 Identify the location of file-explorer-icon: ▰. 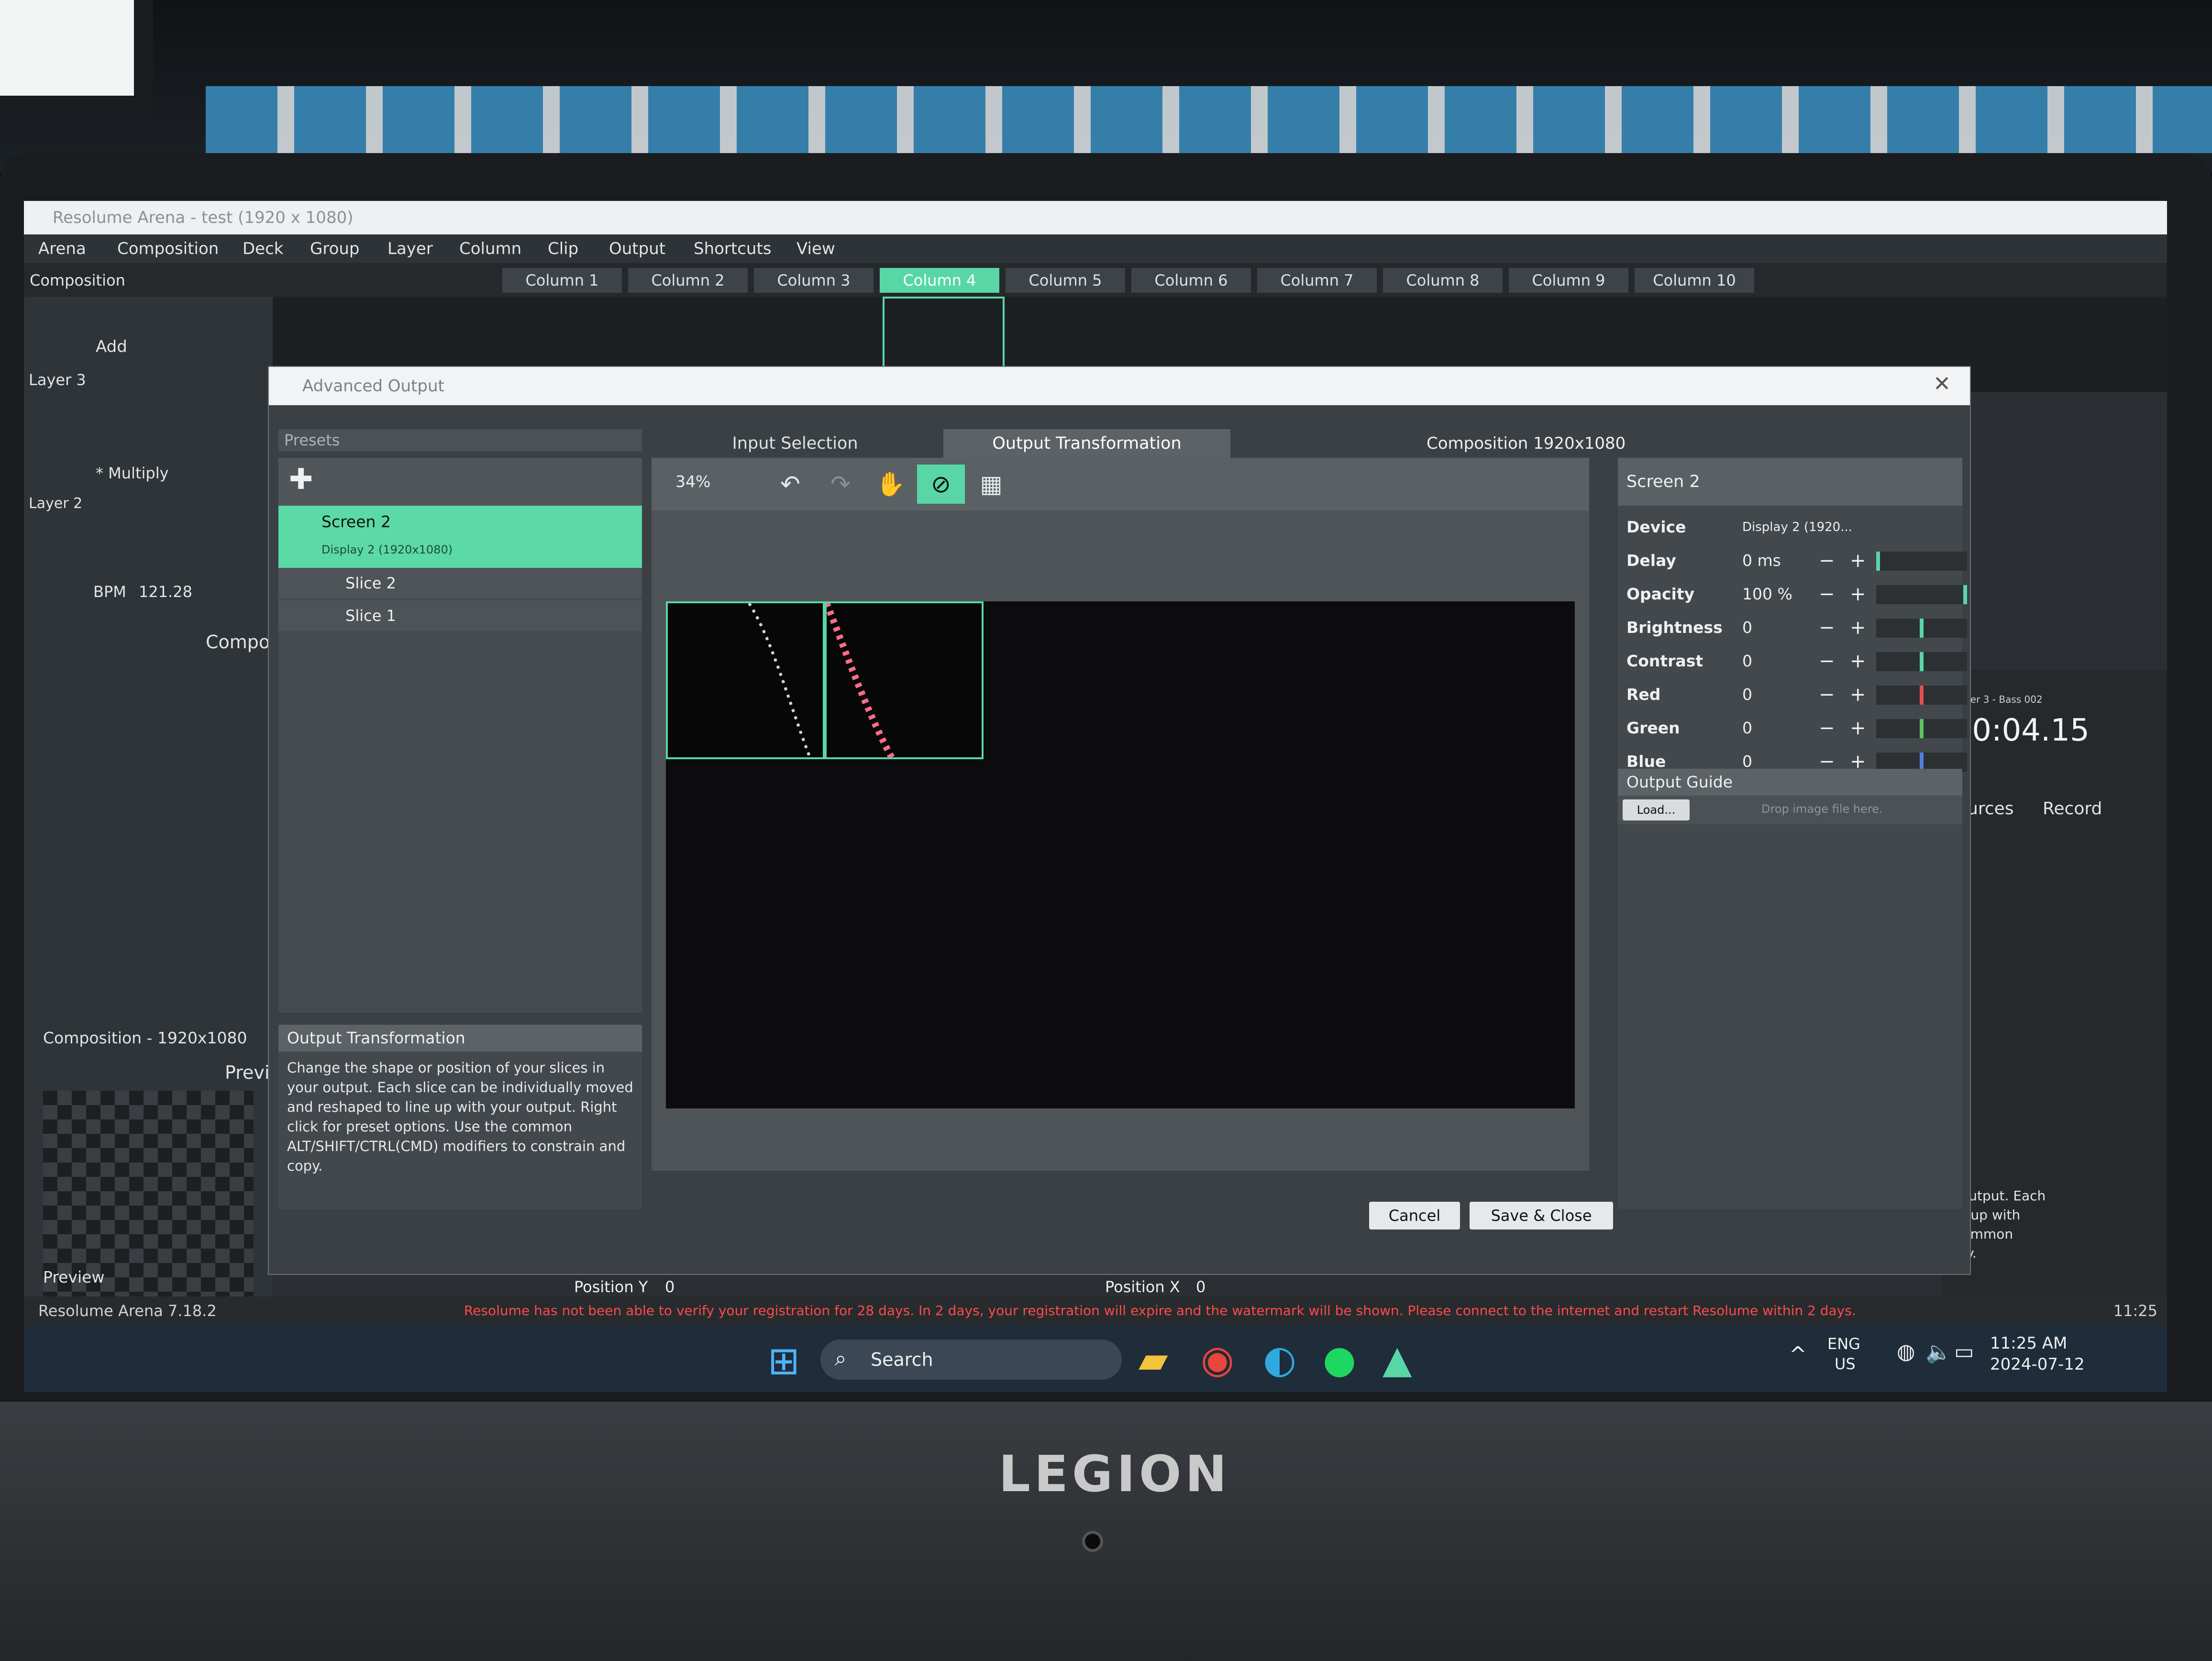
(1153, 1359).